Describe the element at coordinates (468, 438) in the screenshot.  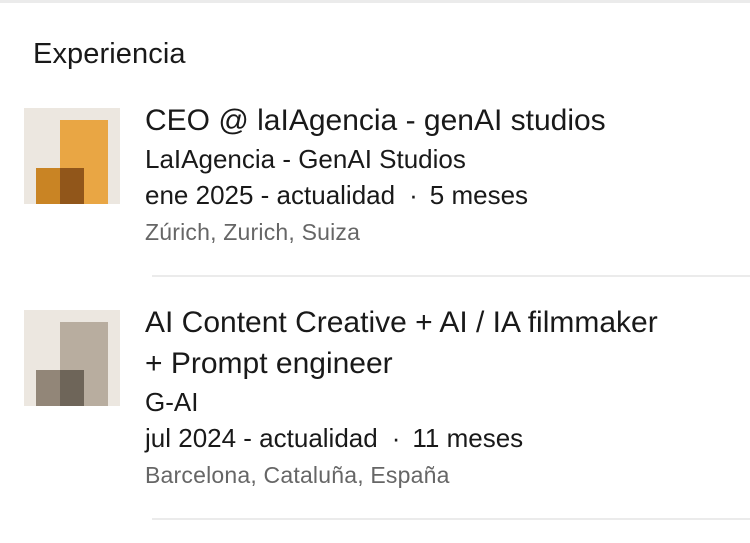
I see `duration: 11 meses` at that location.